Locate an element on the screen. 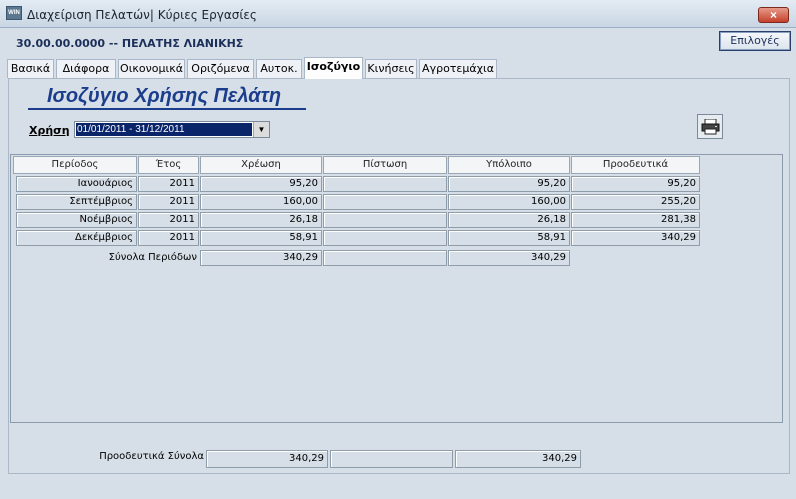 This screenshot has height=499, width=796. table-row-period: Ιανουάριος is located at coordinates (76, 184).